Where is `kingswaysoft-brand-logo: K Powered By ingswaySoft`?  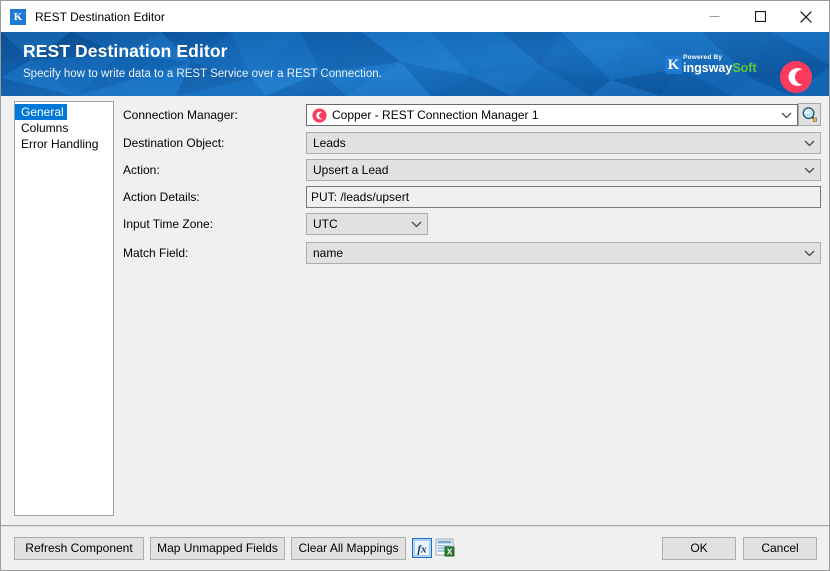
kingswaysoft-brand-logo: K Powered By ingswaySoft is located at coordinates (715, 65).